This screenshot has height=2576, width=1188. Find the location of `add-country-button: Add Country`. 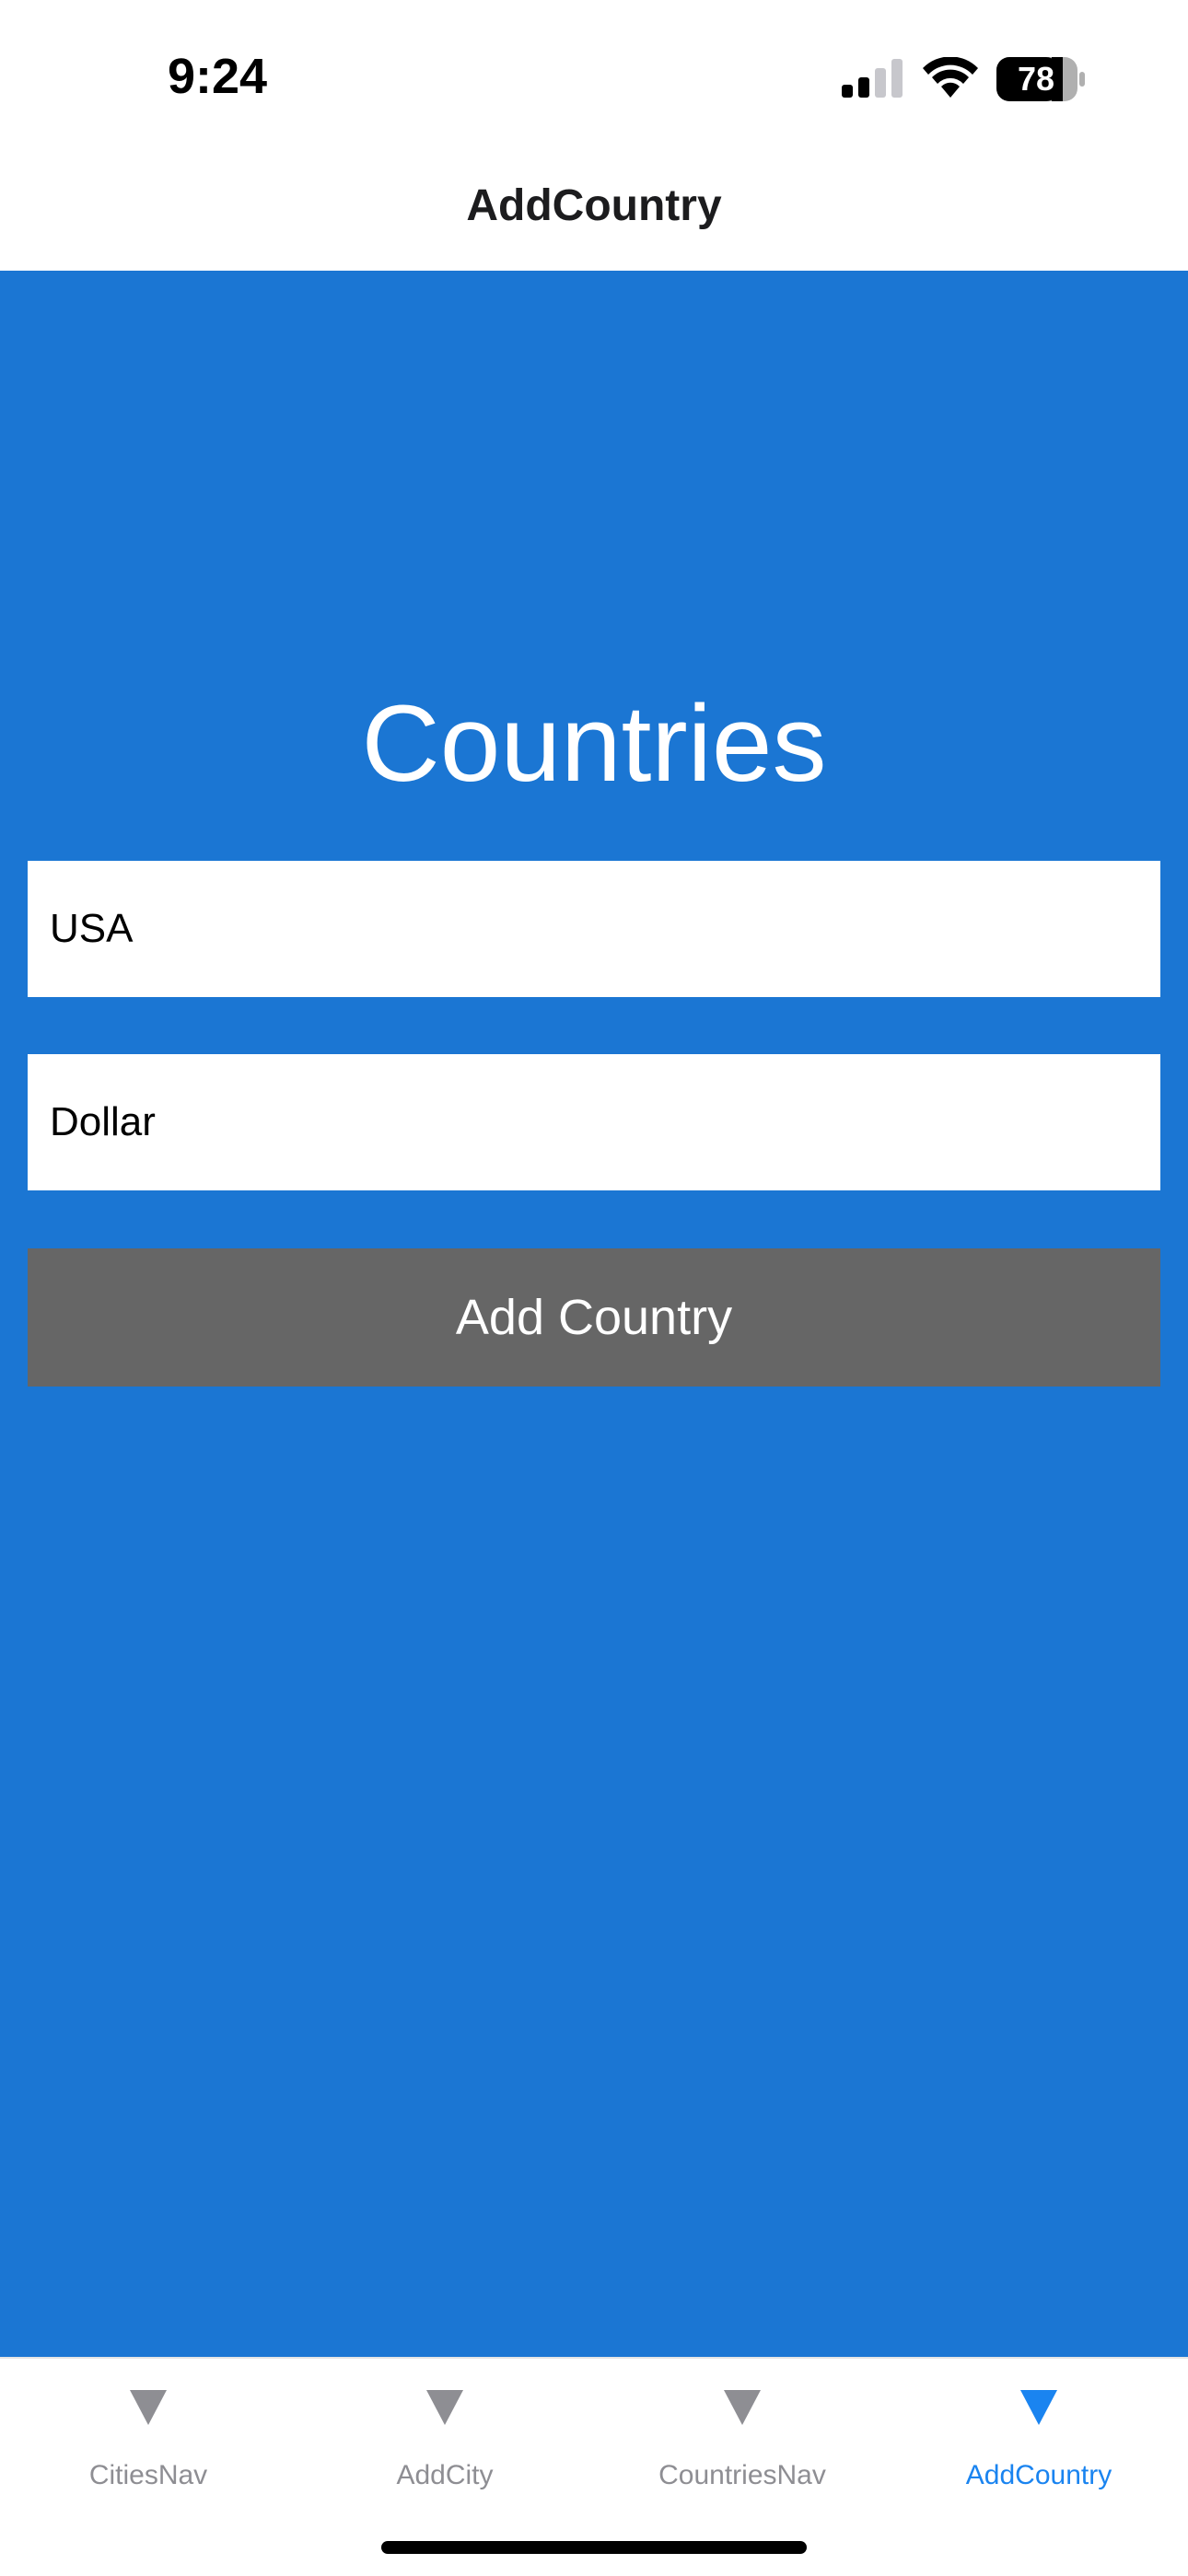

add-country-button: Add Country is located at coordinates (594, 1317).